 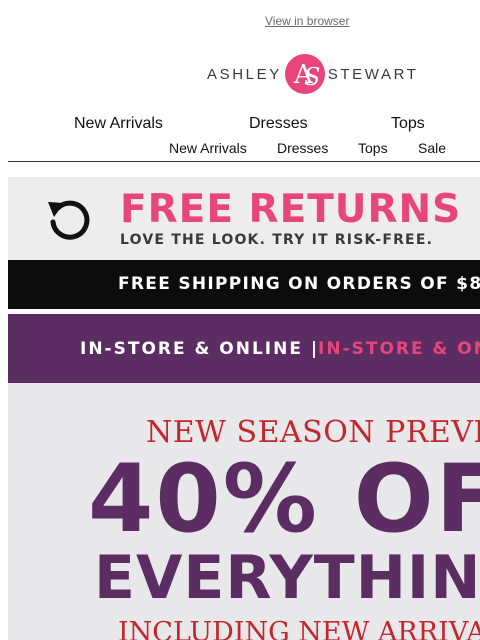 What do you see at coordinates (373, 148) in the screenshot?
I see `subnav-tops: Tops` at bounding box center [373, 148].